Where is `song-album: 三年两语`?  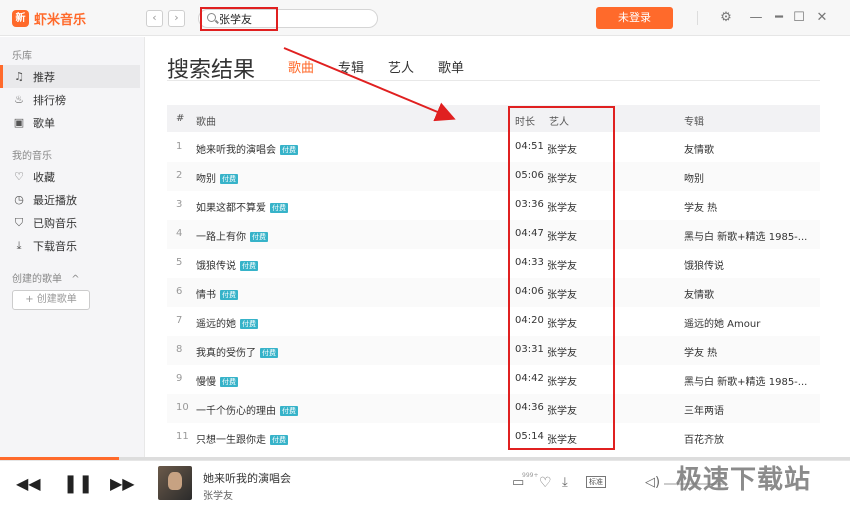 song-album: 三年两语 is located at coordinates (704, 409).